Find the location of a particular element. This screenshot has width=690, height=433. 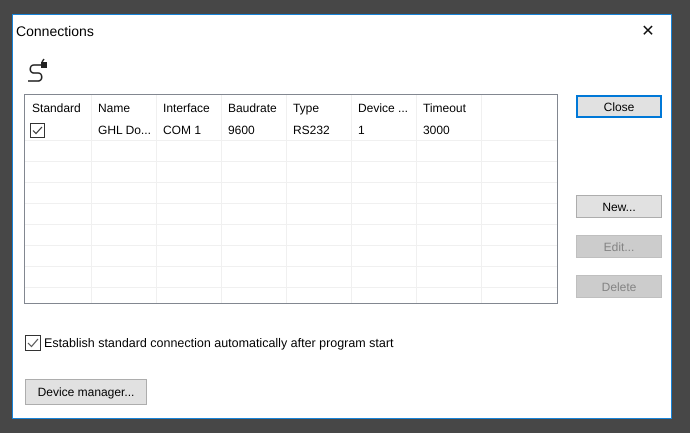

dialog-button: Close is located at coordinates (619, 106).